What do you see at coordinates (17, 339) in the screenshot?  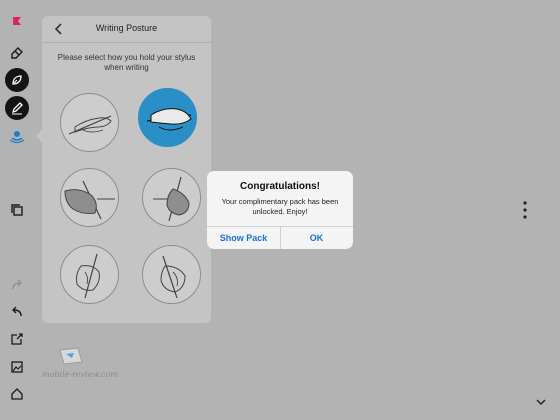 I see `share-icon` at bounding box center [17, 339].